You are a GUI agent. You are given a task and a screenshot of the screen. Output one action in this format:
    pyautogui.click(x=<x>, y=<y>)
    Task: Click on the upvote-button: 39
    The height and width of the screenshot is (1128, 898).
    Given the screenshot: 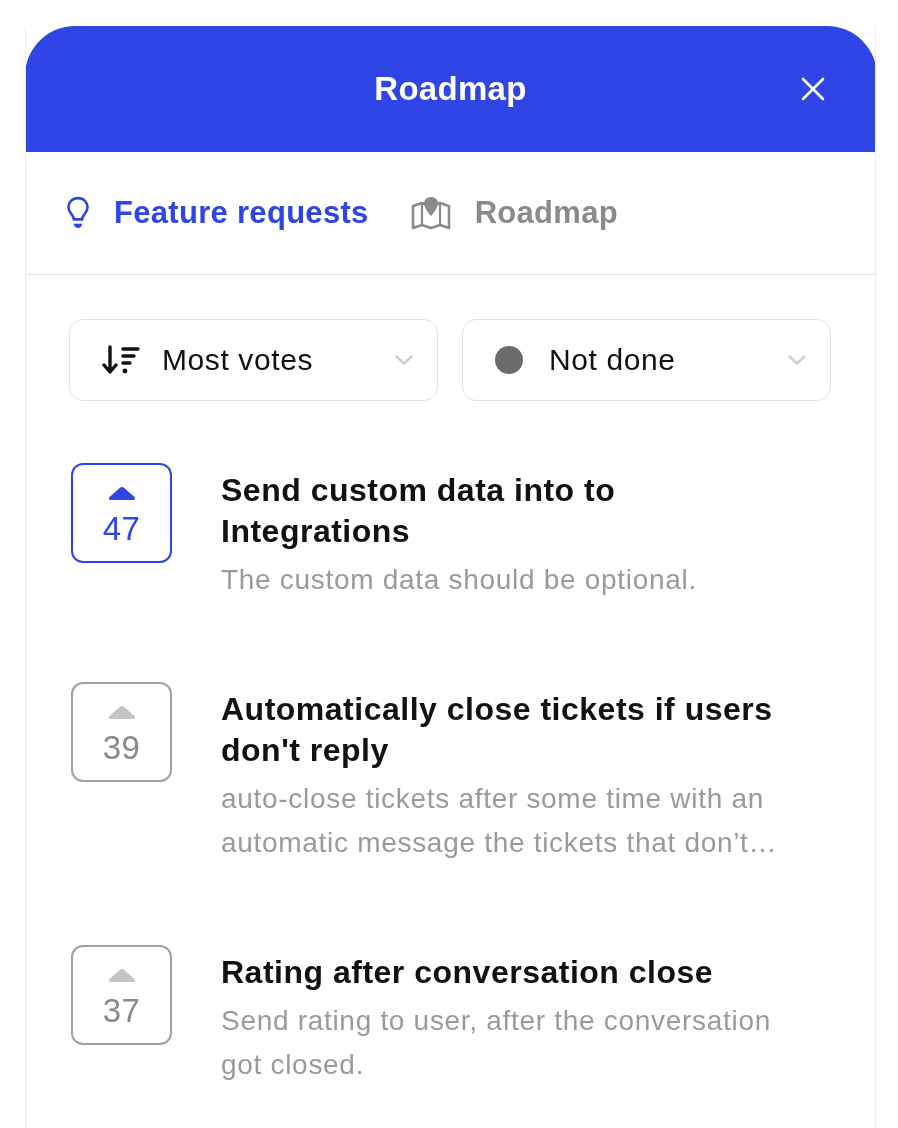 What is the action you would take?
    pyautogui.click(x=121, y=732)
    